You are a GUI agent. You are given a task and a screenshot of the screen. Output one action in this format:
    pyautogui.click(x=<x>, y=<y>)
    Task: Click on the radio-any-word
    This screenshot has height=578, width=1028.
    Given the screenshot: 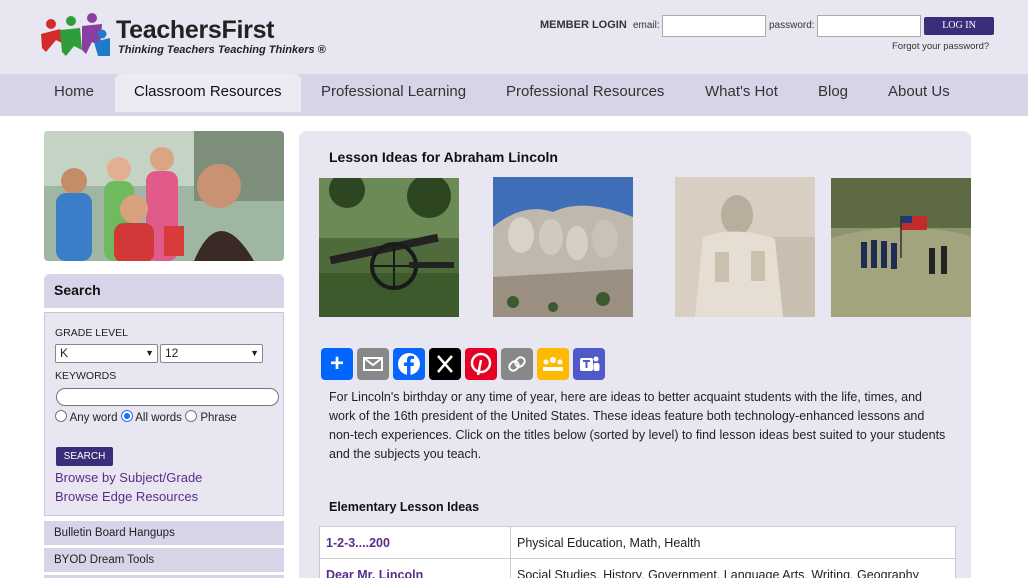 What is the action you would take?
    pyautogui.click(x=61, y=416)
    